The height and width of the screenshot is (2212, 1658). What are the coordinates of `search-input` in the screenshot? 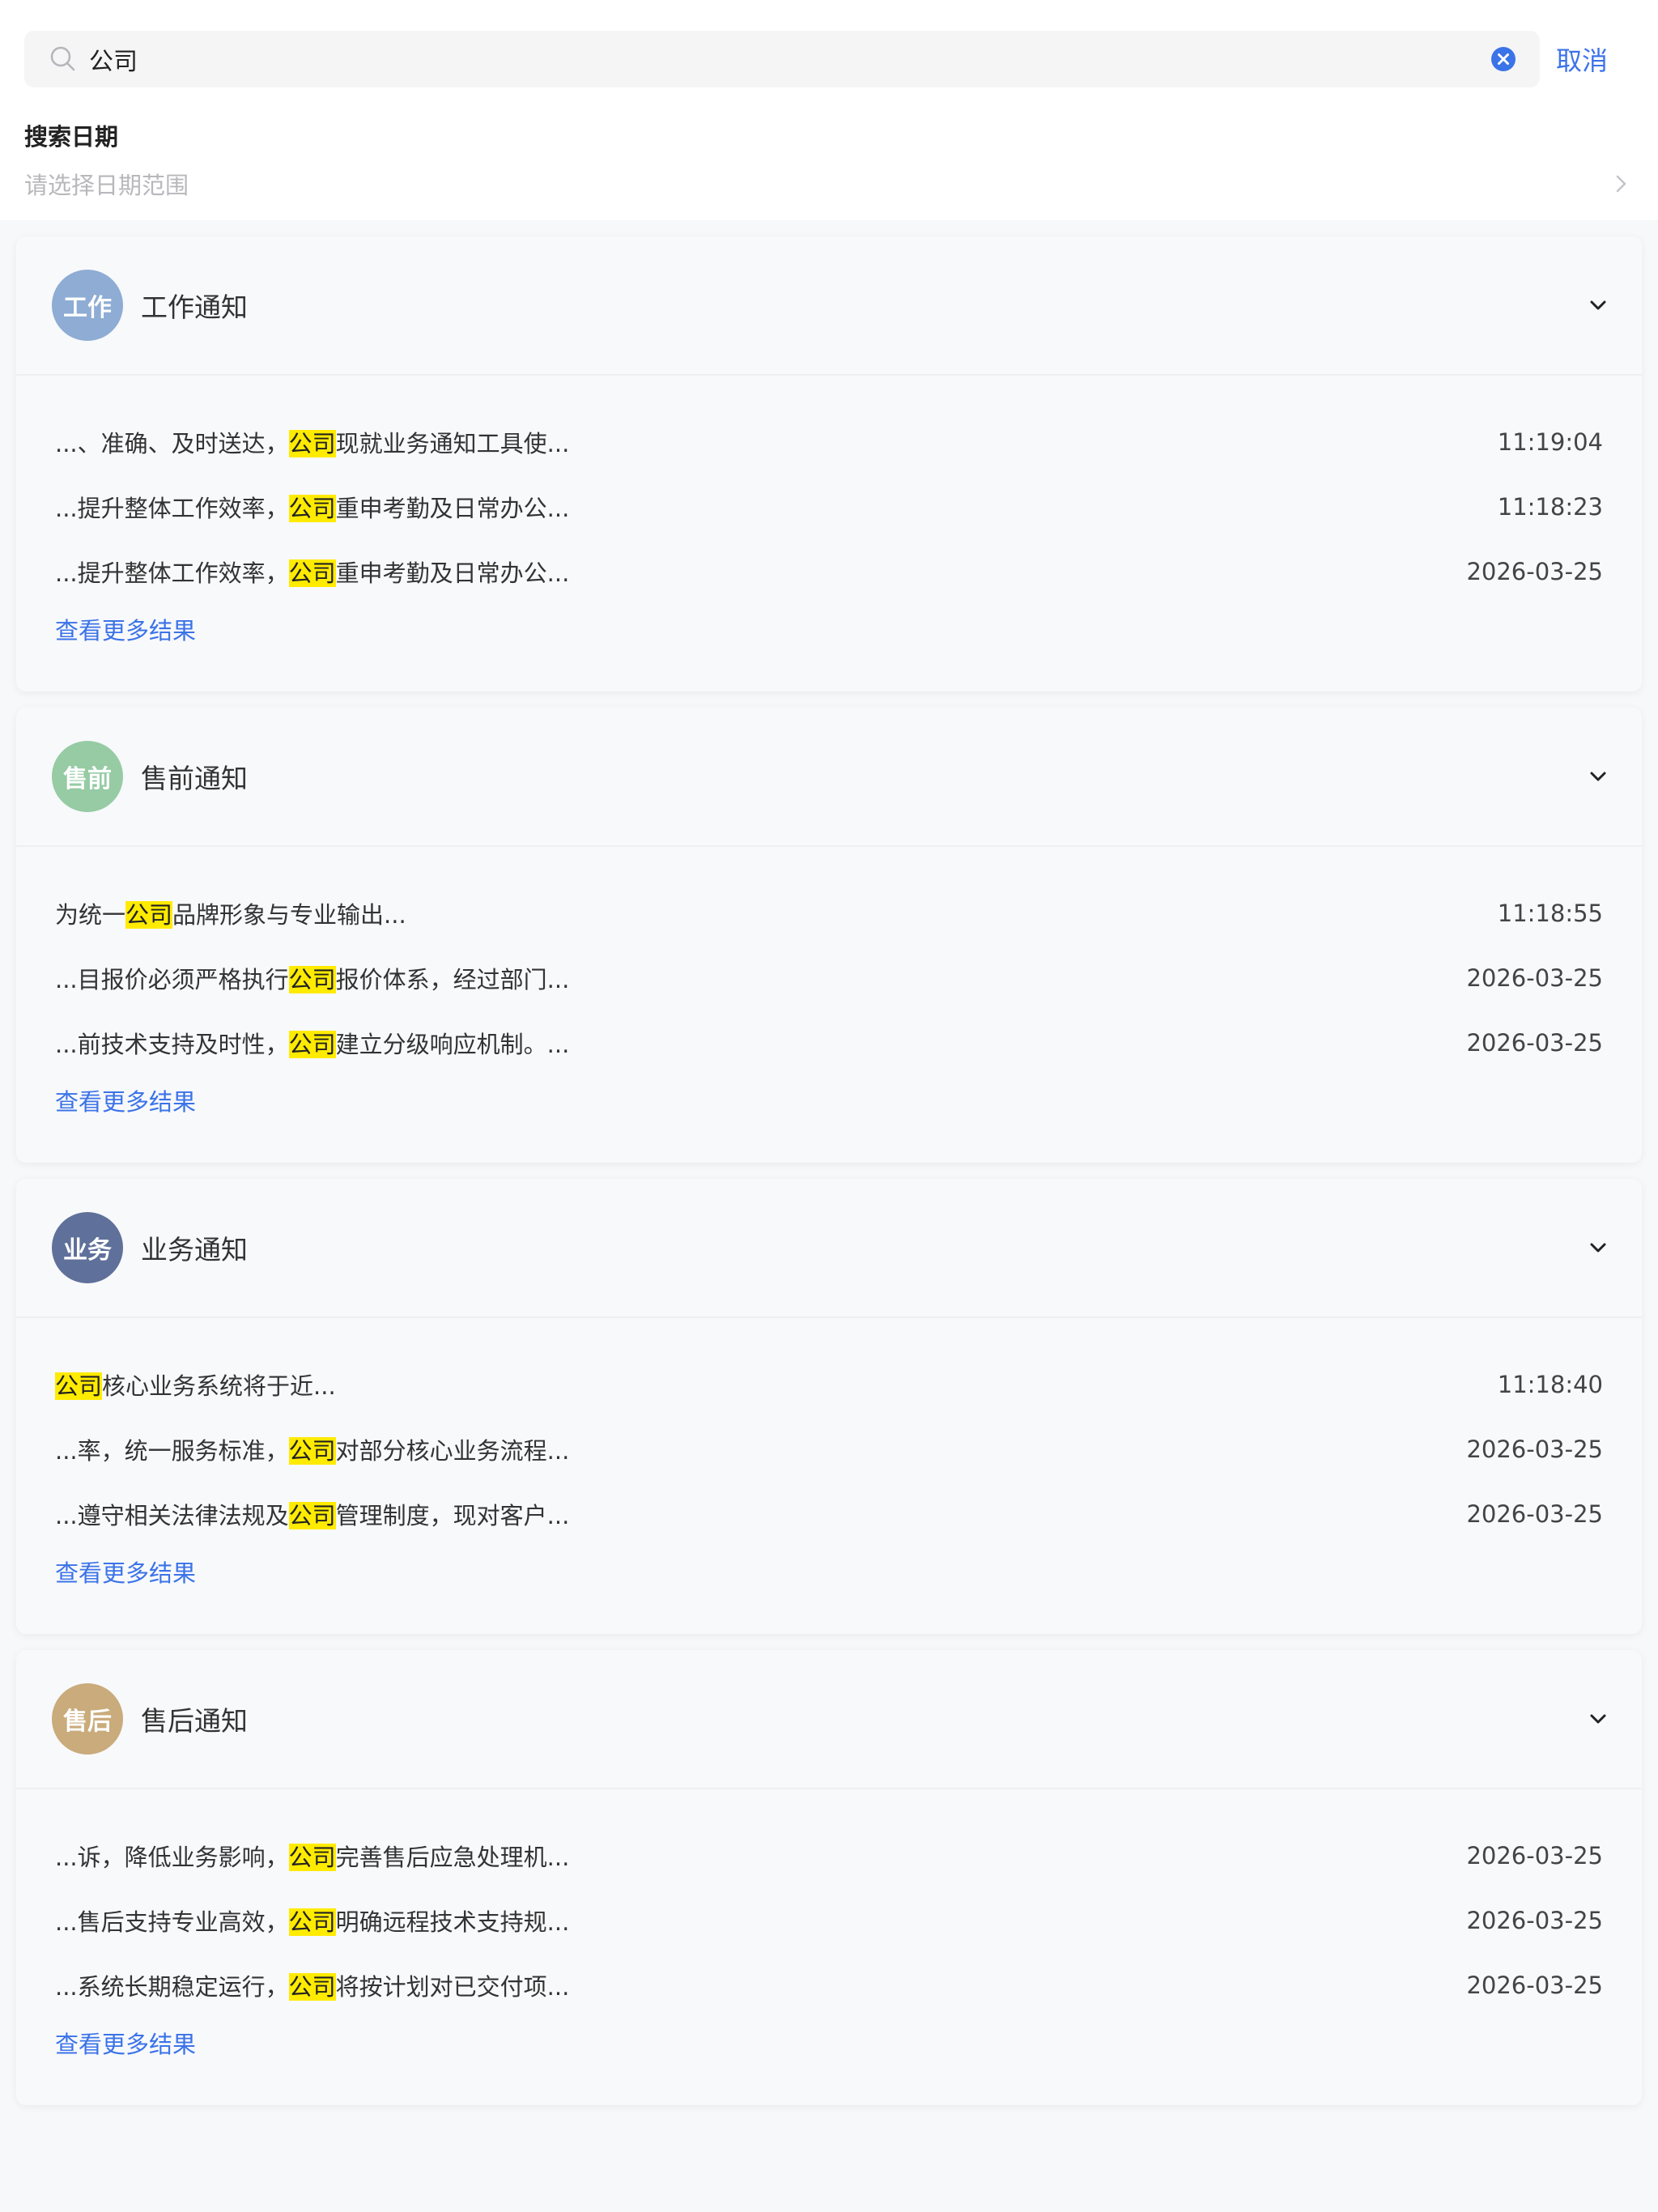 It's located at (789, 59).